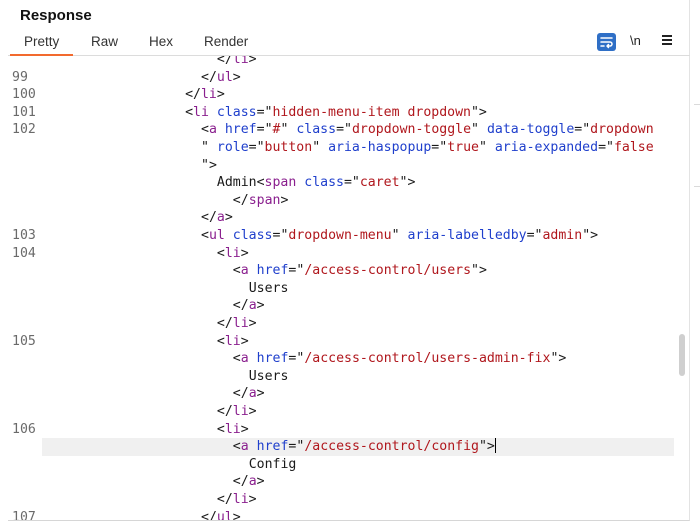 The width and height of the screenshot is (700, 528). Describe the element at coordinates (427, 359) in the screenshot. I see `code-token: /access-control/users-admin-fix` at that location.